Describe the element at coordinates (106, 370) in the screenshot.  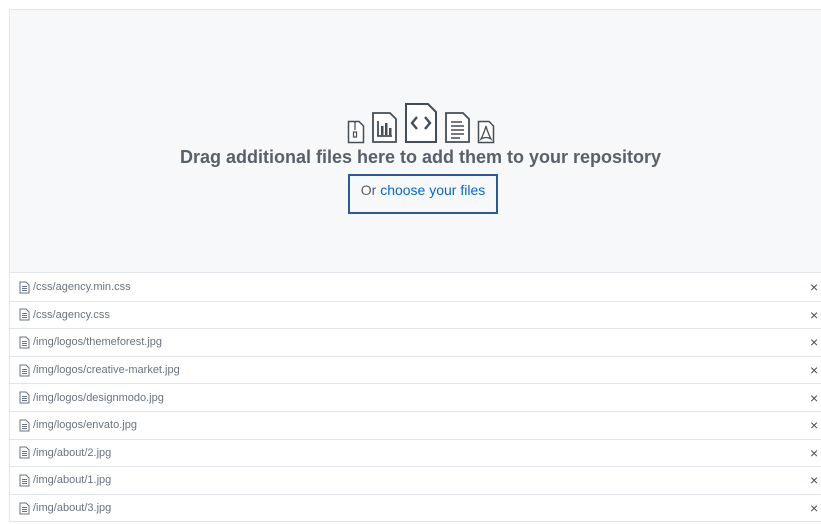
I see `file-name: /img/logos/creative-market.jpg` at that location.